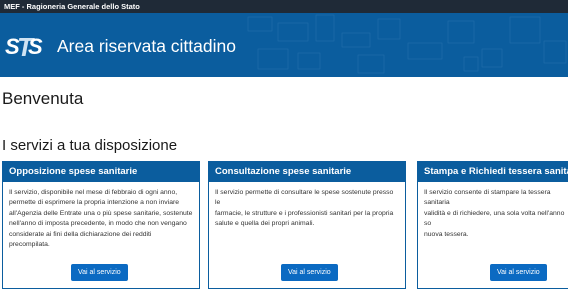 Image resolution: width=568 pixels, height=300 pixels. Describe the element at coordinates (43, 98) in the screenshot. I see `welcome-heading: Benvenuta` at that location.